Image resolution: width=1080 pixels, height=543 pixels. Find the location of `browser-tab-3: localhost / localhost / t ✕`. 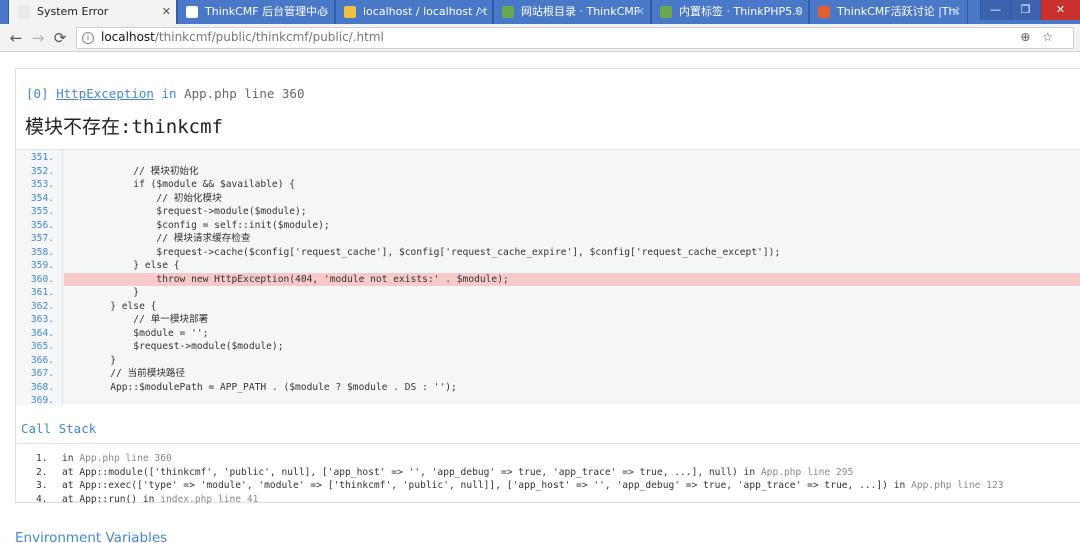

browser-tab-3: localhost / localhost / t ✕ is located at coordinates (414, 12).